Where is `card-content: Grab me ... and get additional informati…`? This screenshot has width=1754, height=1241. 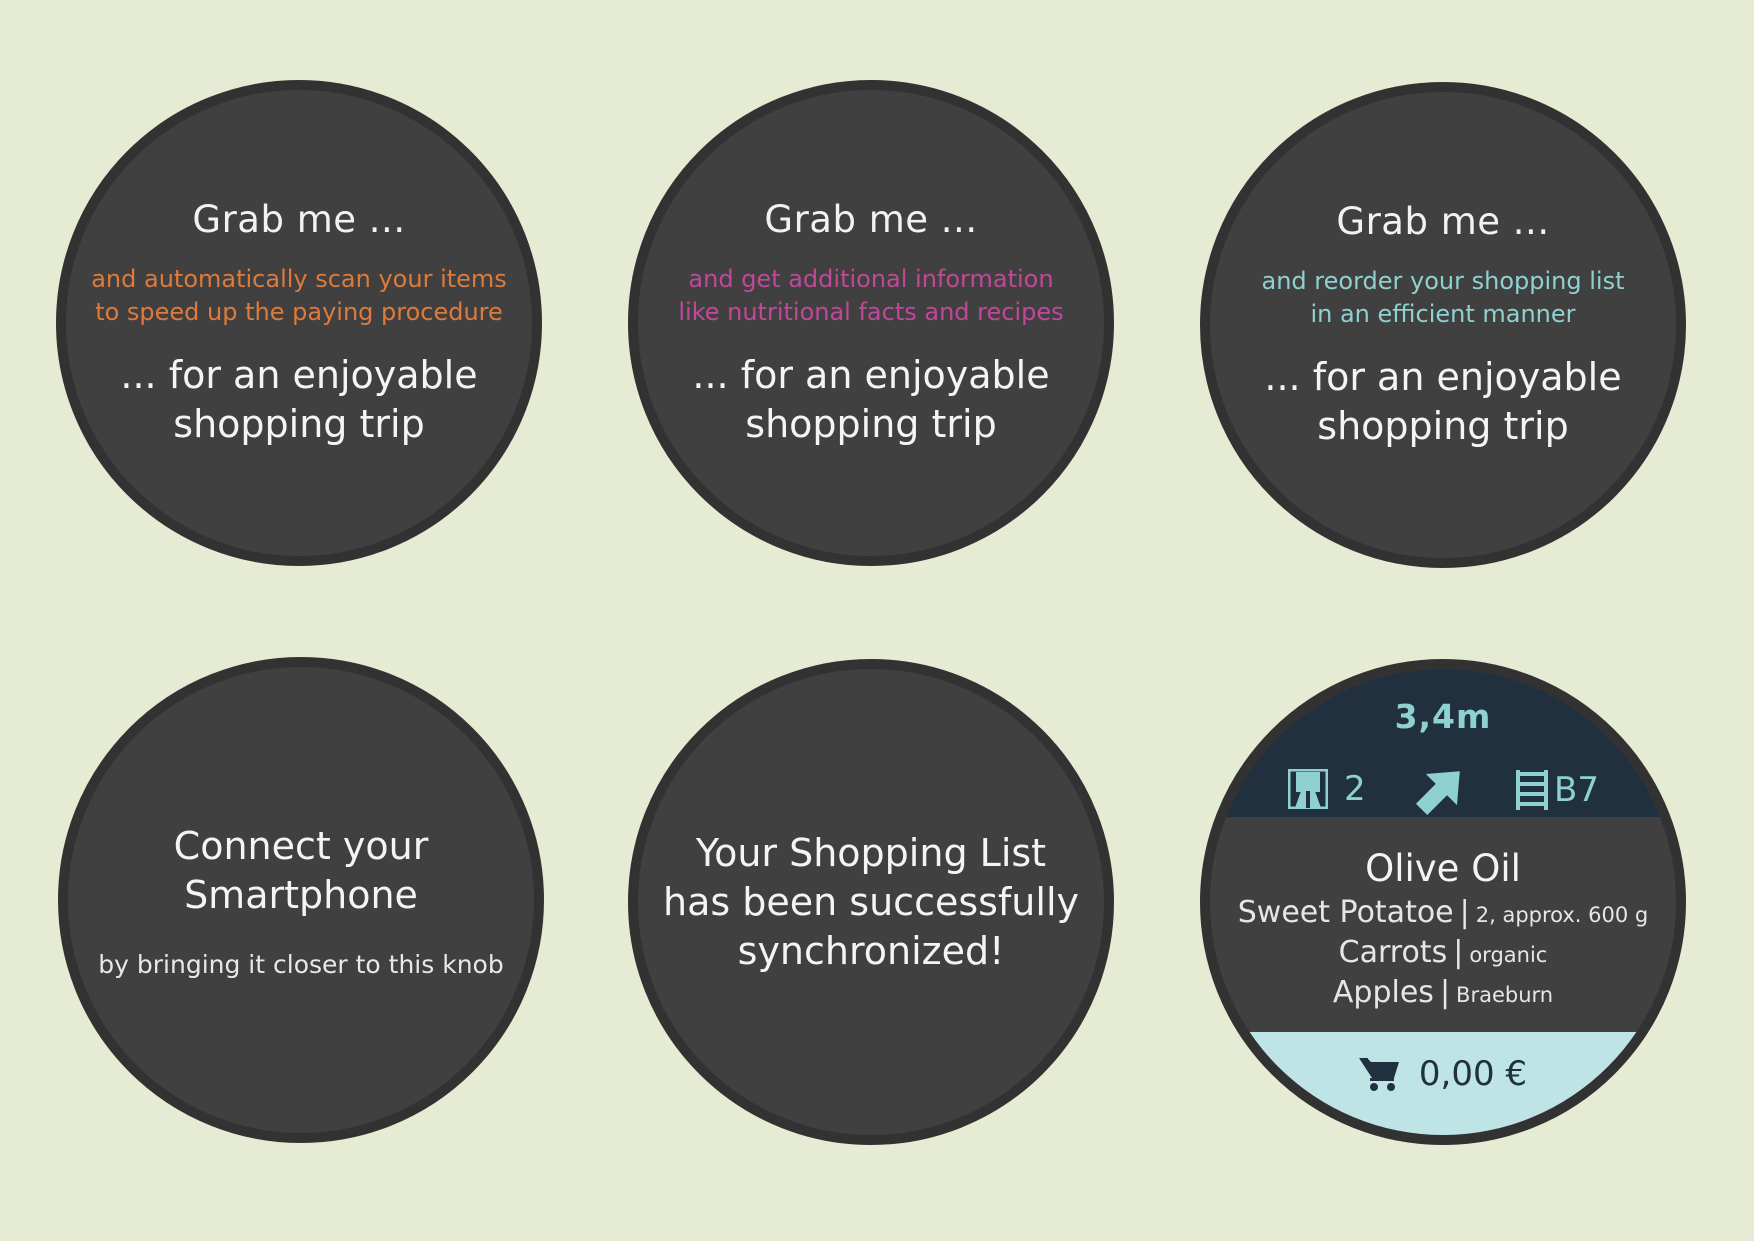
card-content: Grab me ... and get additional informati… is located at coordinates (871, 323).